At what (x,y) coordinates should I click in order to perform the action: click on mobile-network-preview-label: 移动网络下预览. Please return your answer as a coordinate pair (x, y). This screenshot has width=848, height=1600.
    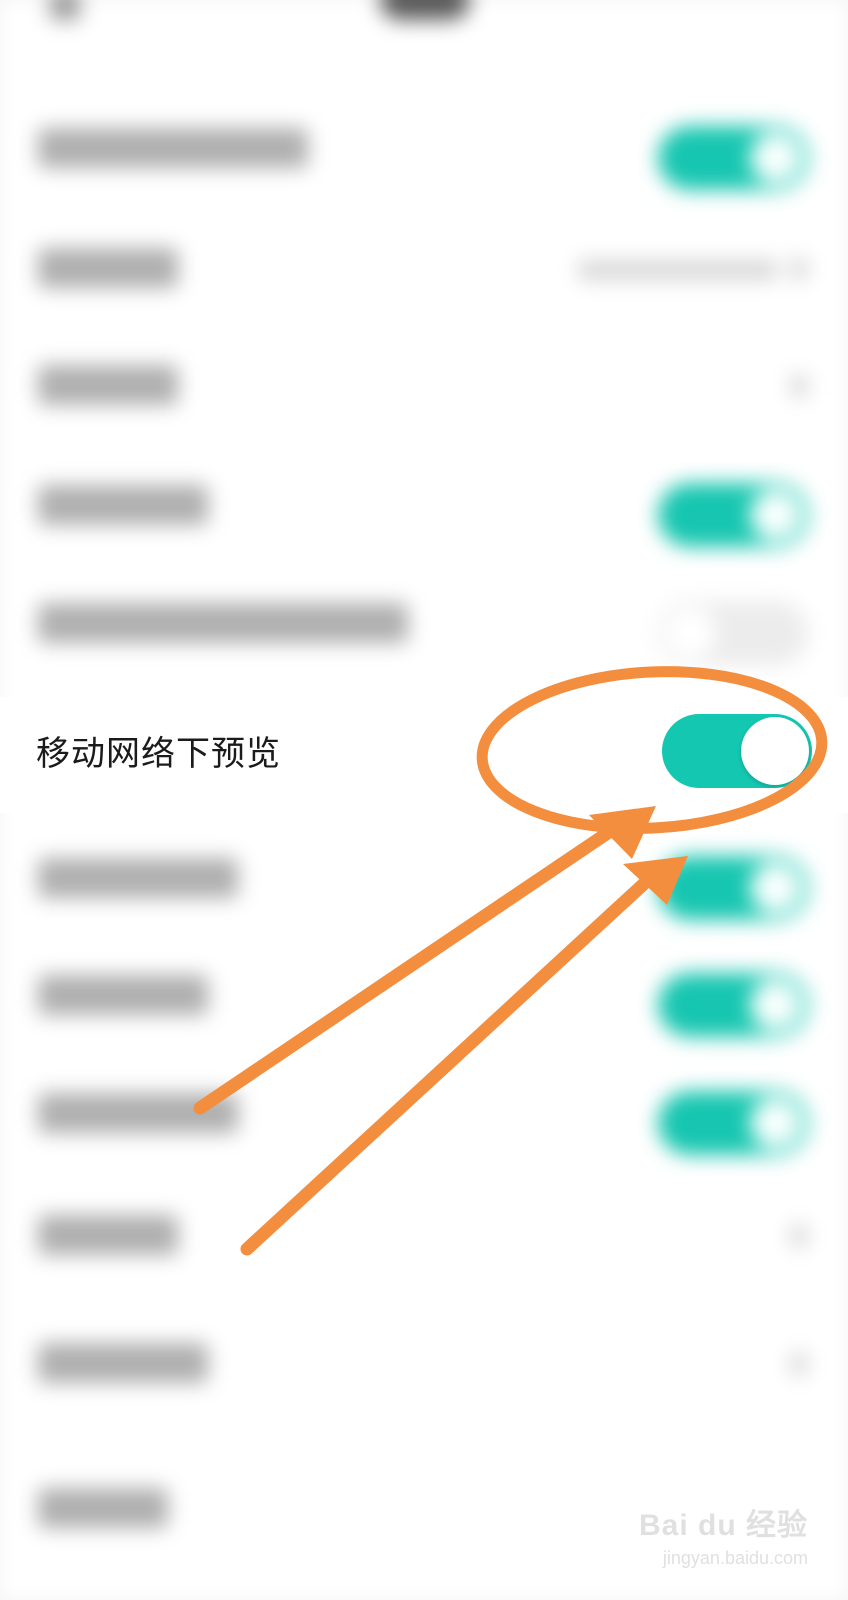
    Looking at the image, I should click on (158, 754).